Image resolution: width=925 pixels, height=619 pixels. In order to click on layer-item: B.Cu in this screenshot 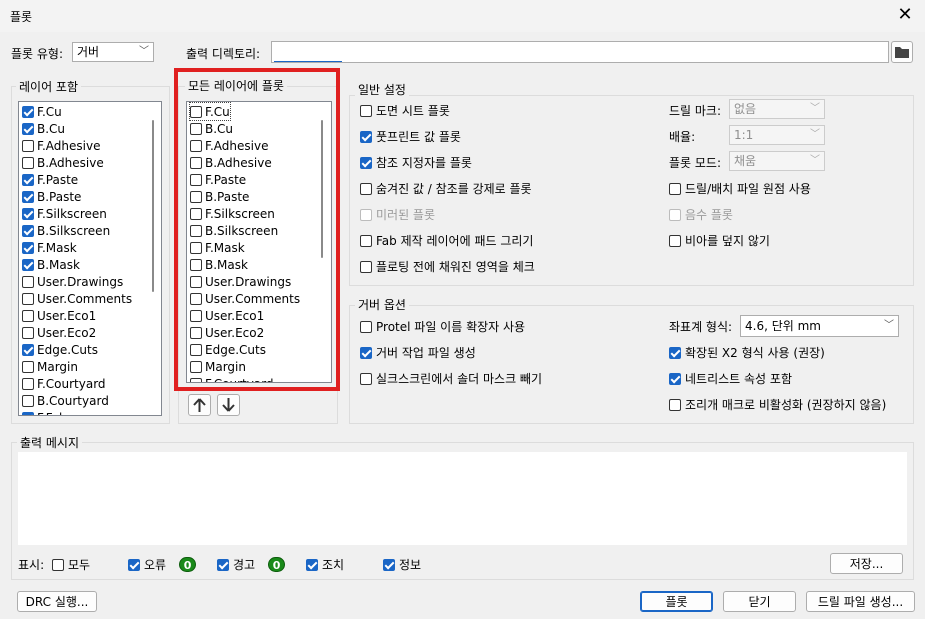, I will do `click(43, 128)`.